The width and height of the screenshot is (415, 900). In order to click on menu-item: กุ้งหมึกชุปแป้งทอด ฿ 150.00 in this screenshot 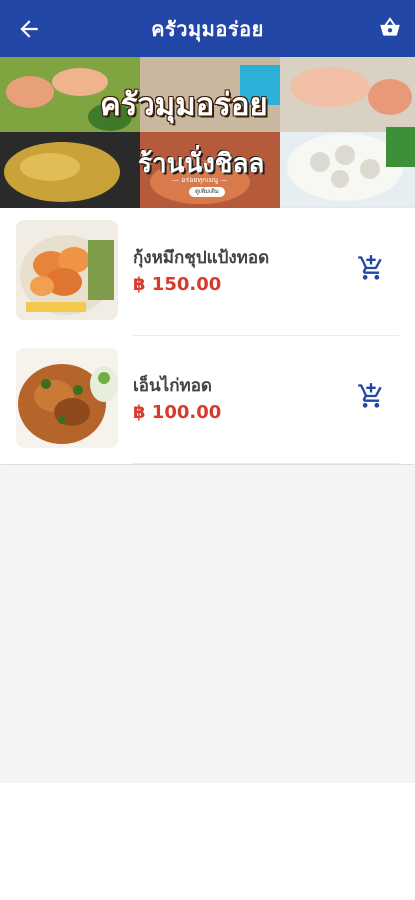, I will do `click(207, 272)`.